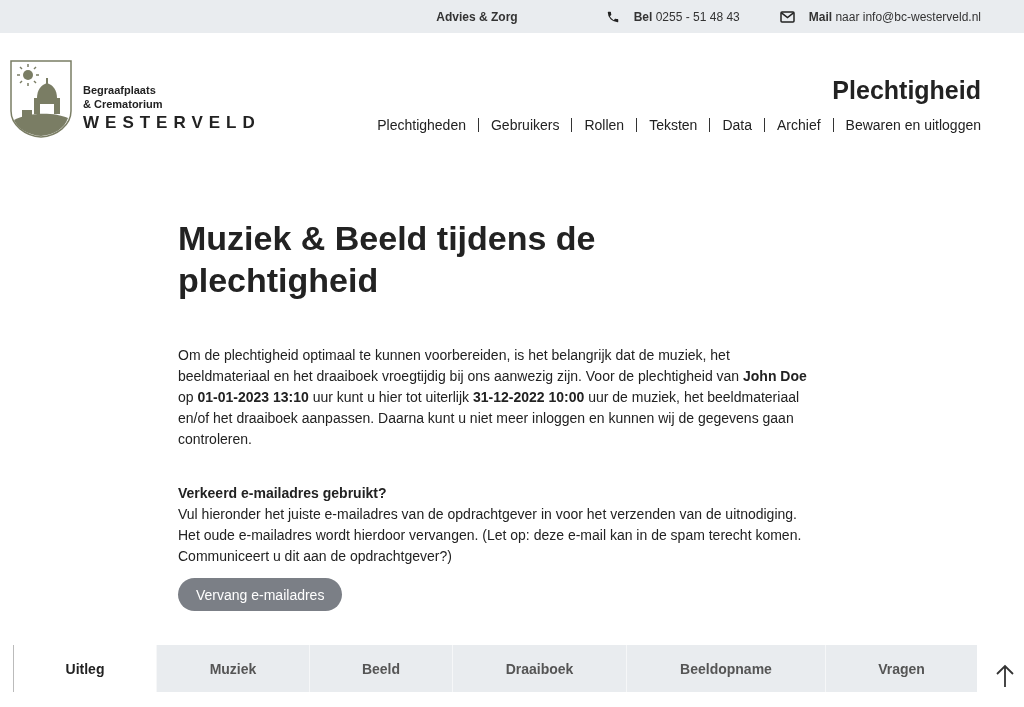 This screenshot has width=1024, height=707. I want to click on tab: Beeldopname, so click(725, 668).